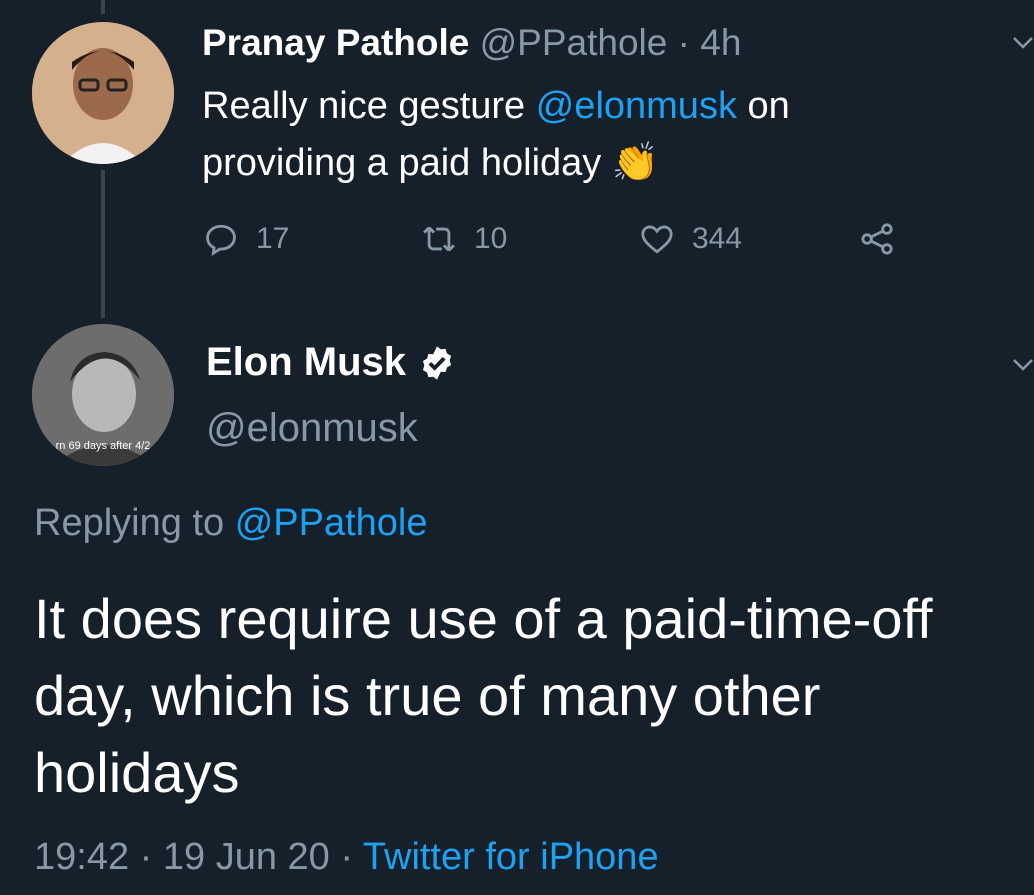 Image resolution: width=1034 pixels, height=895 pixels. I want to click on avatar-pranay, so click(103, 93).